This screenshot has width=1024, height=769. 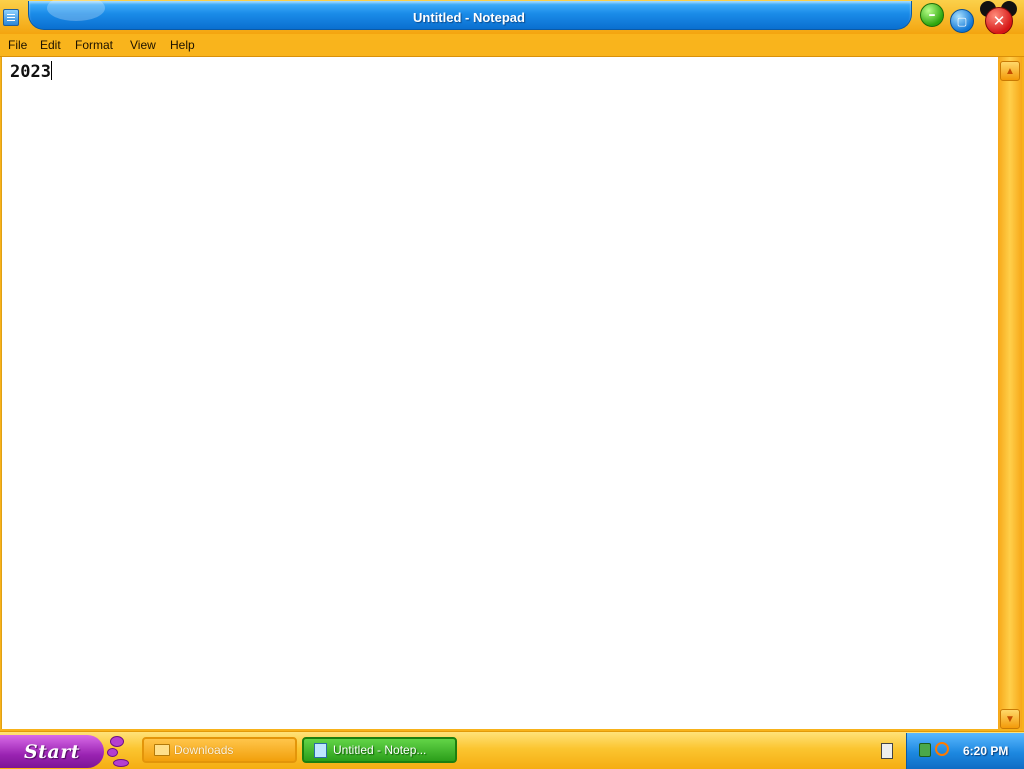 I want to click on menu-file: File, so click(x=17, y=45).